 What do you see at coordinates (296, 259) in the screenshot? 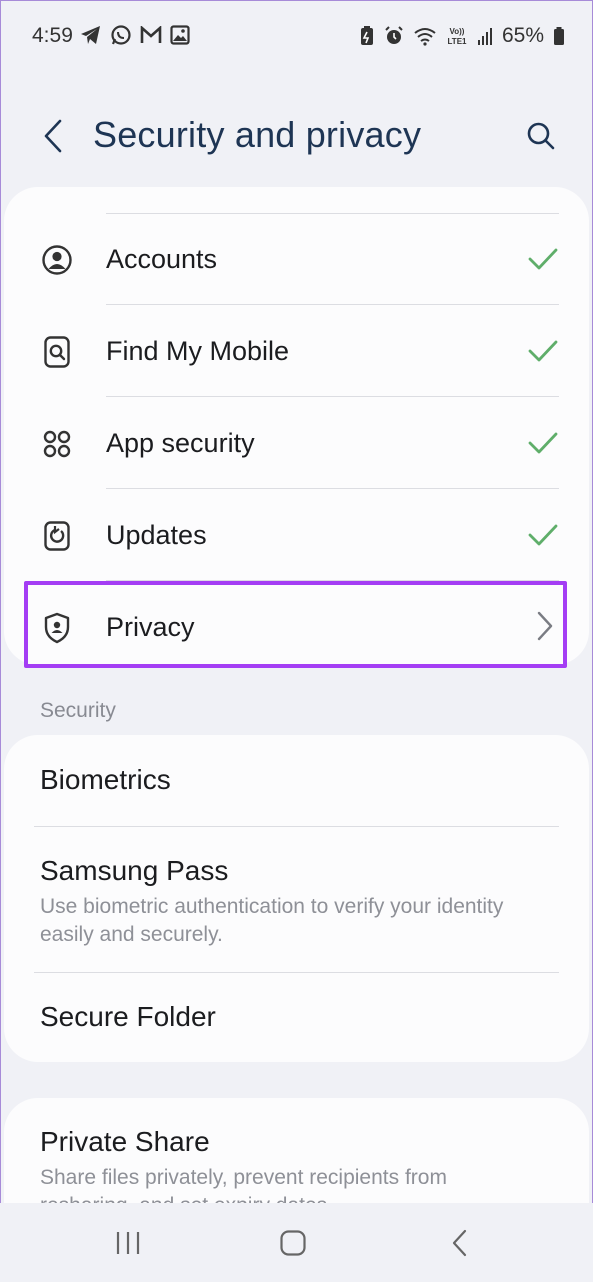
I see `menu-item-accounts: Accounts` at bounding box center [296, 259].